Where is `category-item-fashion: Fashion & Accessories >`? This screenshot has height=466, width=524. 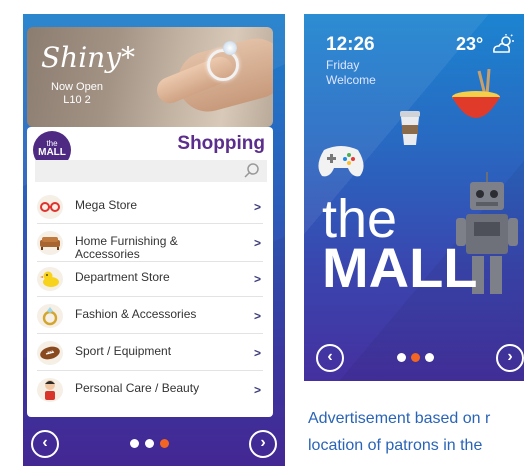 category-item-fashion: Fashion & Accessories > is located at coordinates (150, 316).